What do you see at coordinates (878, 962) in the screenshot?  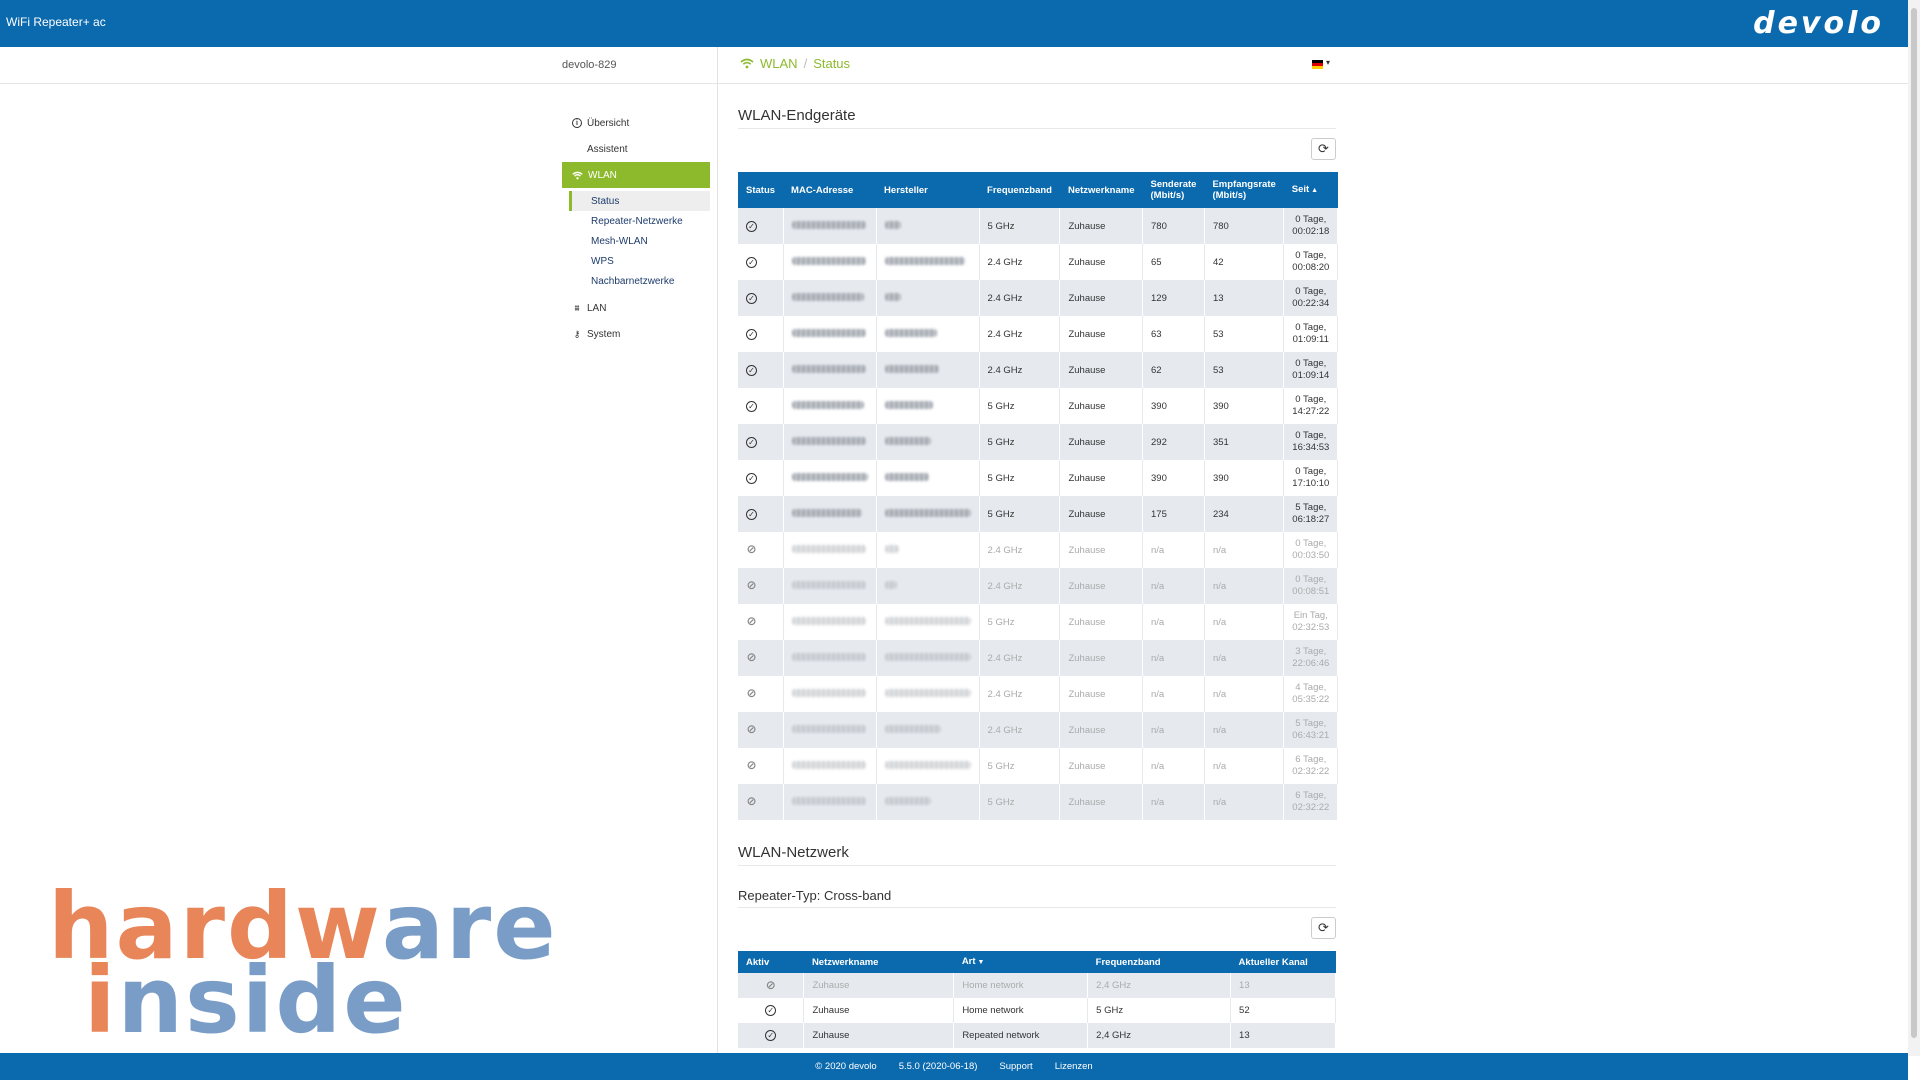 I see `col-network-name: Netzwerkname` at bounding box center [878, 962].